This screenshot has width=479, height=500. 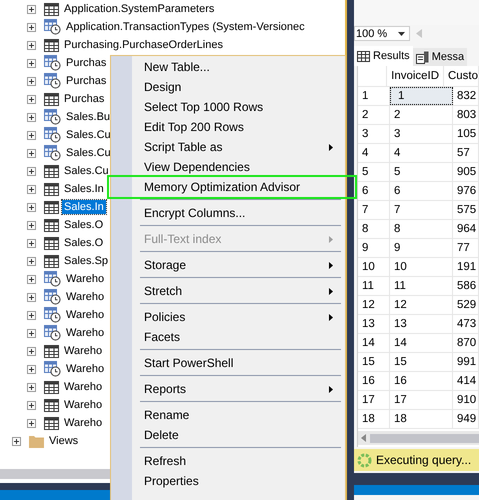 What do you see at coordinates (228, 317) in the screenshot?
I see `menu-item: Policies` at bounding box center [228, 317].